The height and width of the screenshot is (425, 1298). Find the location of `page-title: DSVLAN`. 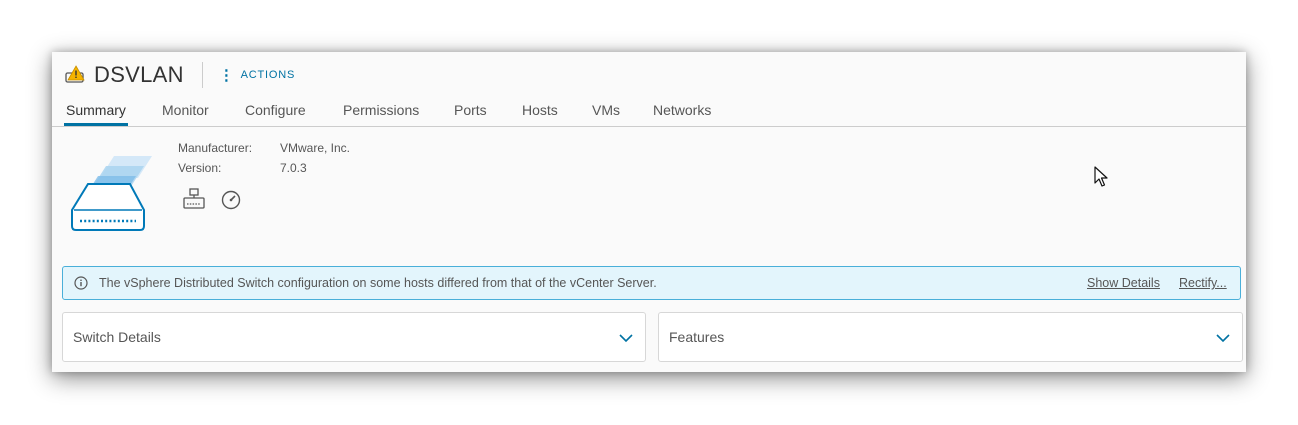

page-title: DSVLAN is located at coordinates (139, 74).